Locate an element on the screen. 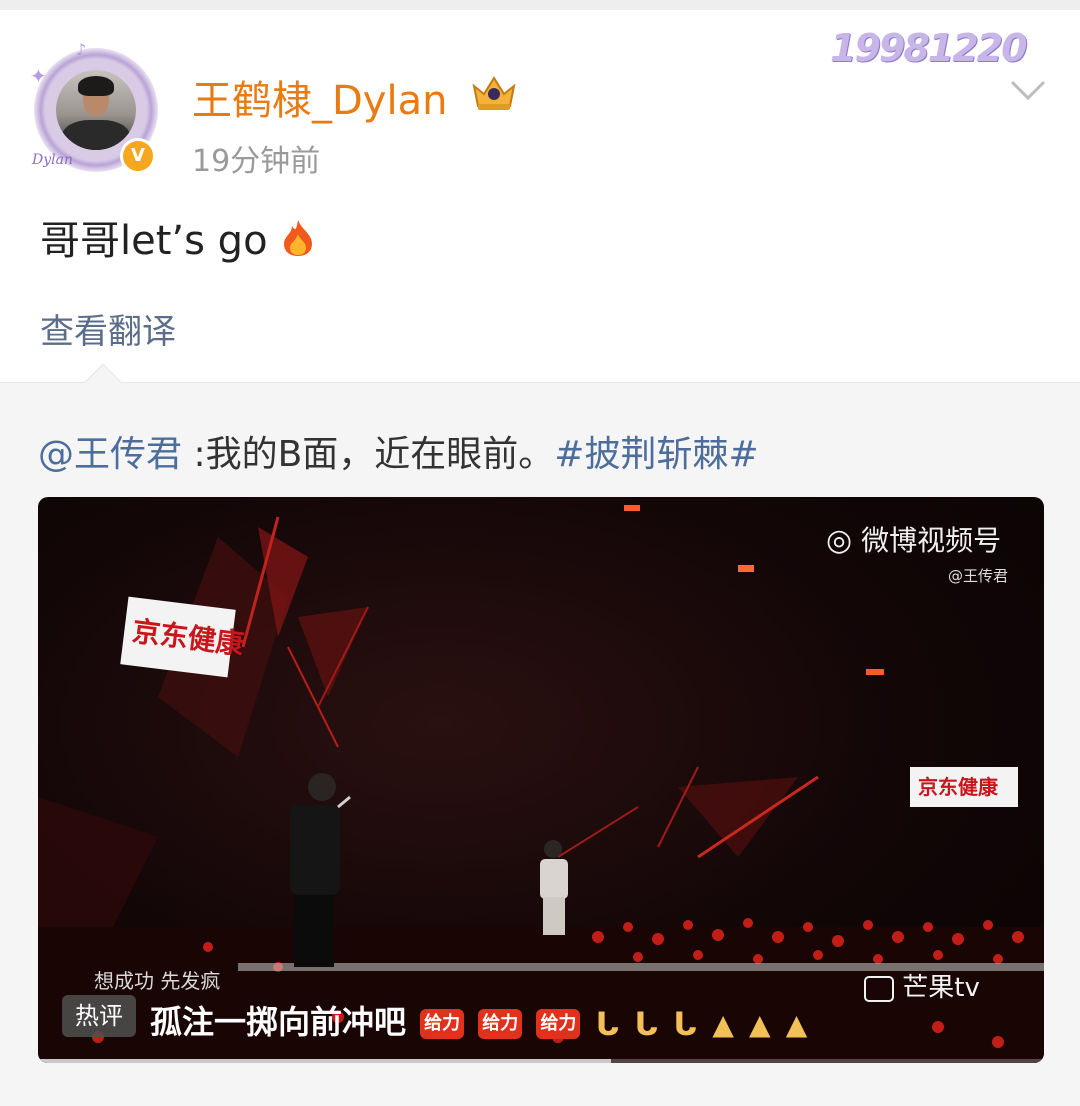 Image resolution: width=1080 pixels, height=1106 pixels. post-content: 哥哥let’s go is located at coordinates (178, 237).